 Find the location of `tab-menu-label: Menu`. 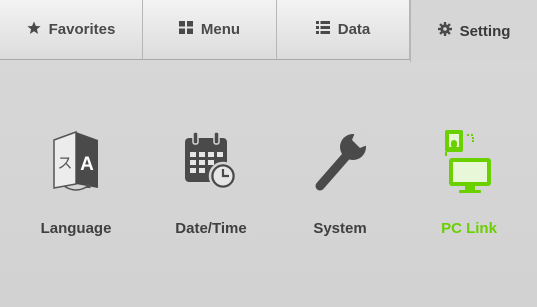

tab-menu-label: Menu is located at coordinates (220, 29).